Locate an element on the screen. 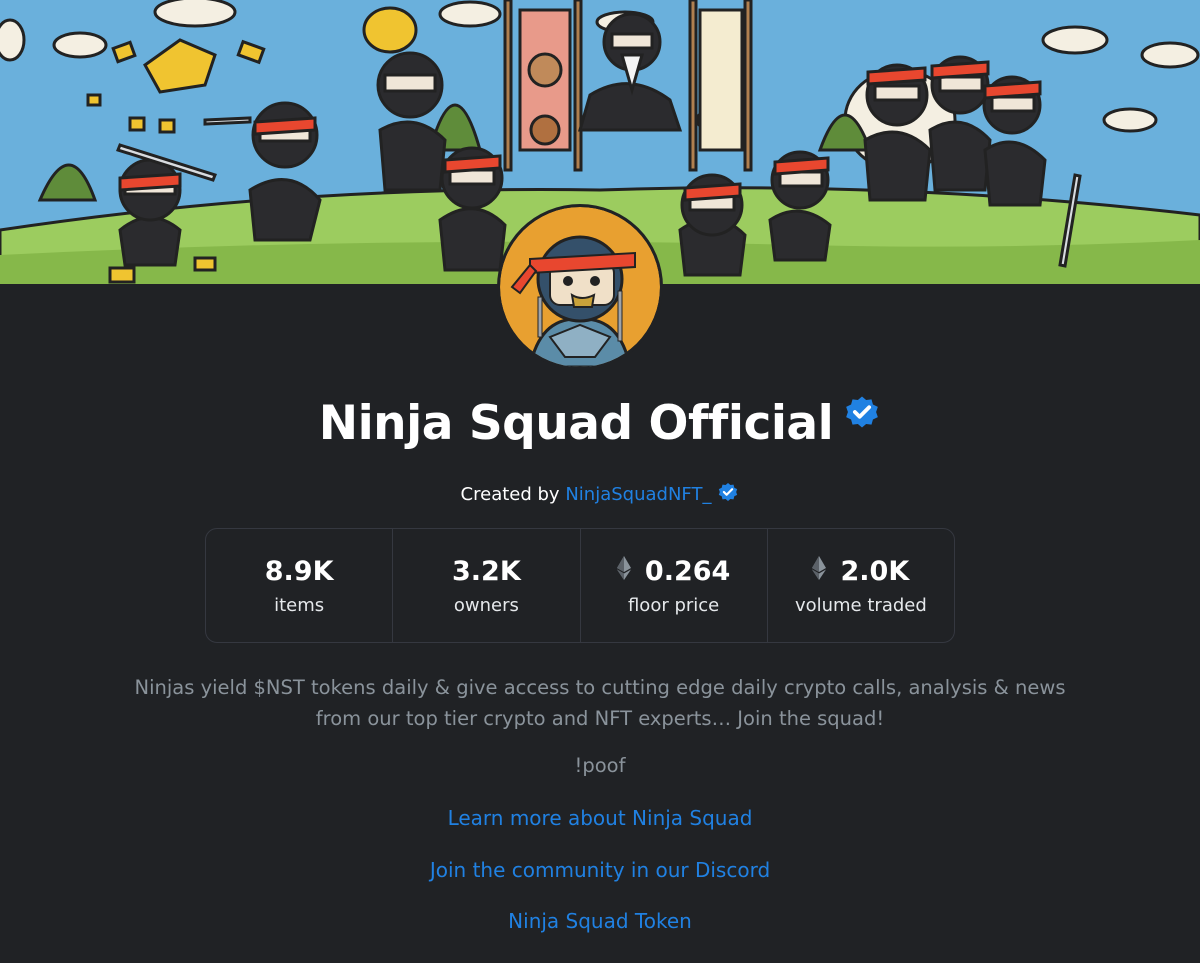 The height and width of the screenshot is (963, 1200). stat-floor-price: 0.264 floor price is located at coordinates (674, 585).